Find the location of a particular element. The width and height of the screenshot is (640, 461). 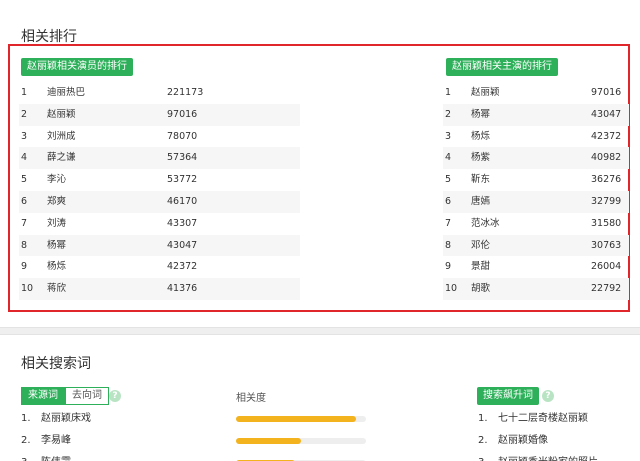

rising-word-row: 1. 七十二层奇楼赵丽颖 is located at coordinates (553, 419).